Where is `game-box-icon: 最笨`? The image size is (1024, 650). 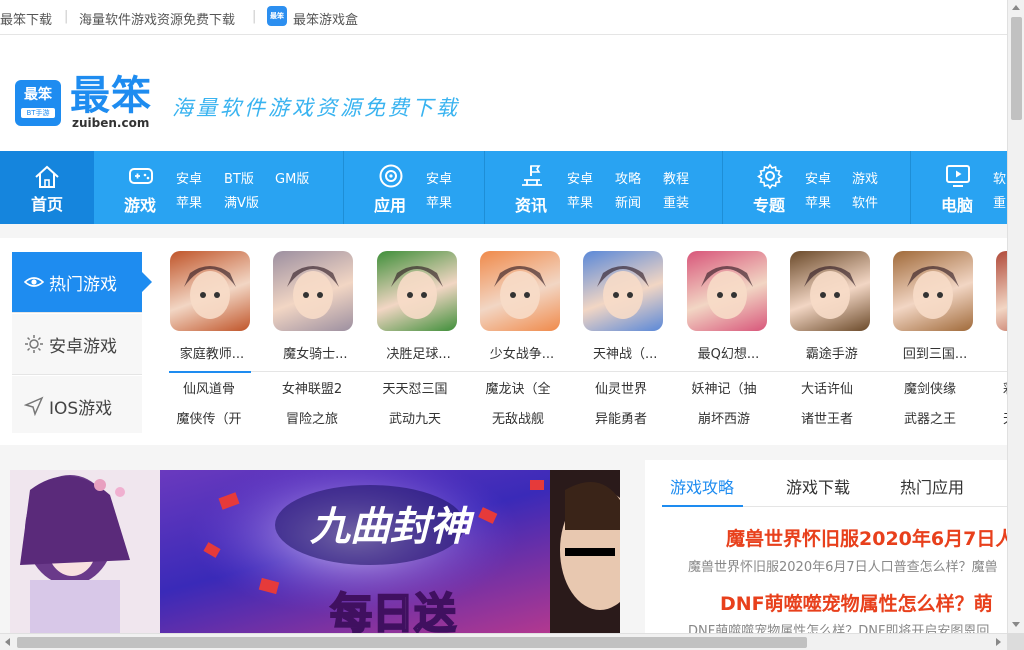 game-box-icon: 最笨 is located at coordinates (277, 16).